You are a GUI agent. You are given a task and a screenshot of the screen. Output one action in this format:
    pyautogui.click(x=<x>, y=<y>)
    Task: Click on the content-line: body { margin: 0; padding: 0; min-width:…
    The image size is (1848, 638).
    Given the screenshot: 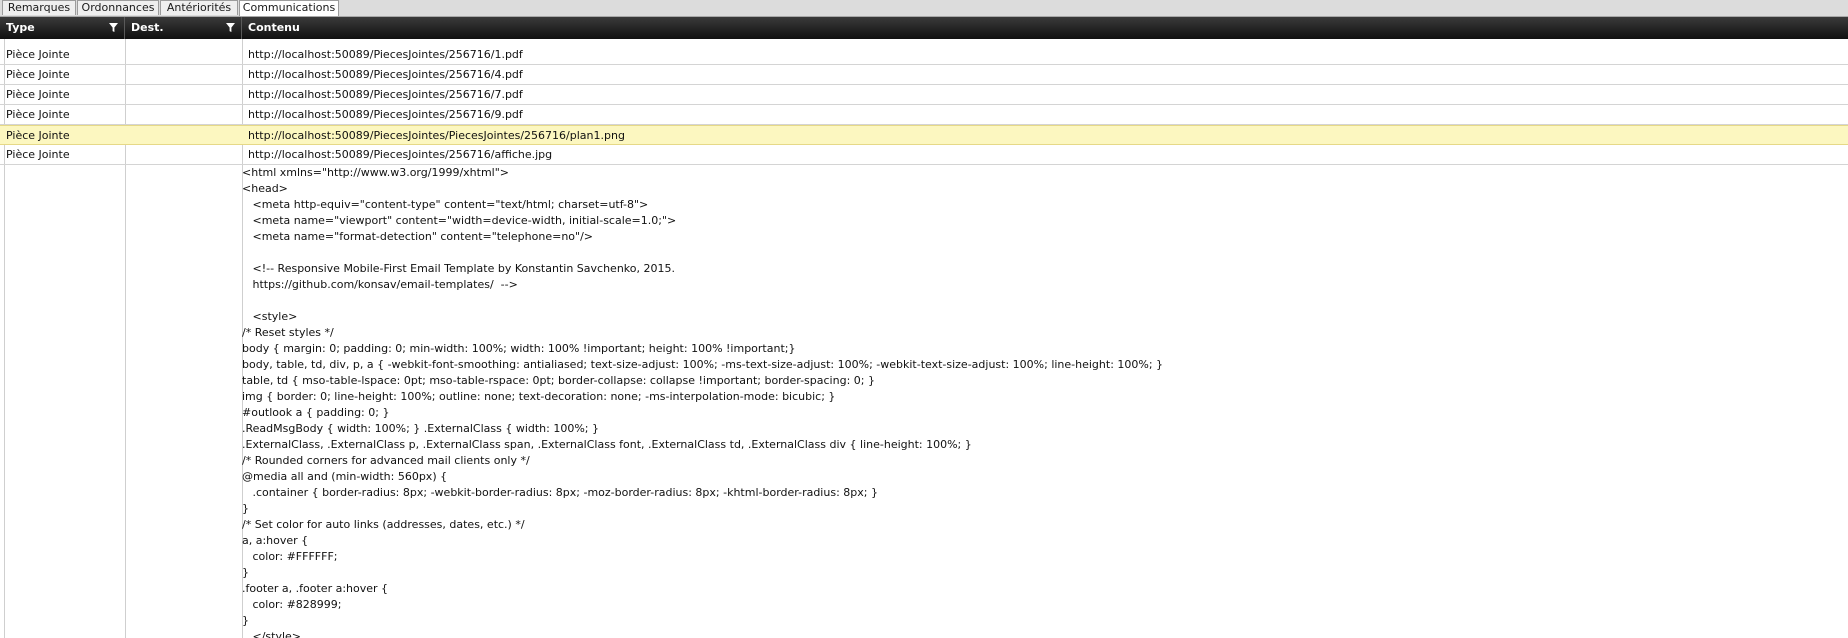 What is the action you would take?
    pyautogui.click(x=519, y=348)
    